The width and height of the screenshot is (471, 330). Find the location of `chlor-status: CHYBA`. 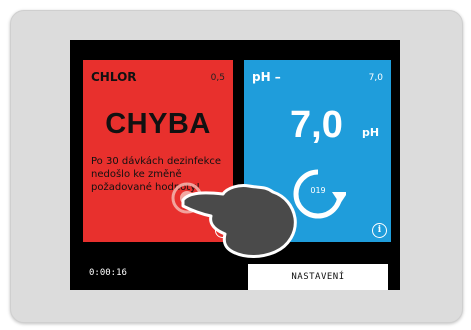

chlor-status: CHYBA is located at coordinates (158, 124).